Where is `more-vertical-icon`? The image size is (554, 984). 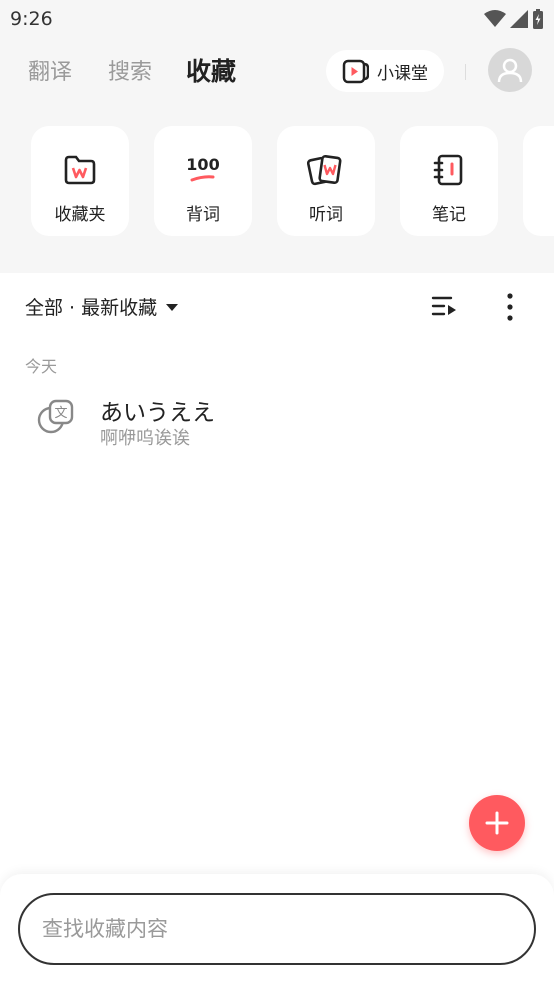
more-vertical-icon is located at coordinates (510, 307).